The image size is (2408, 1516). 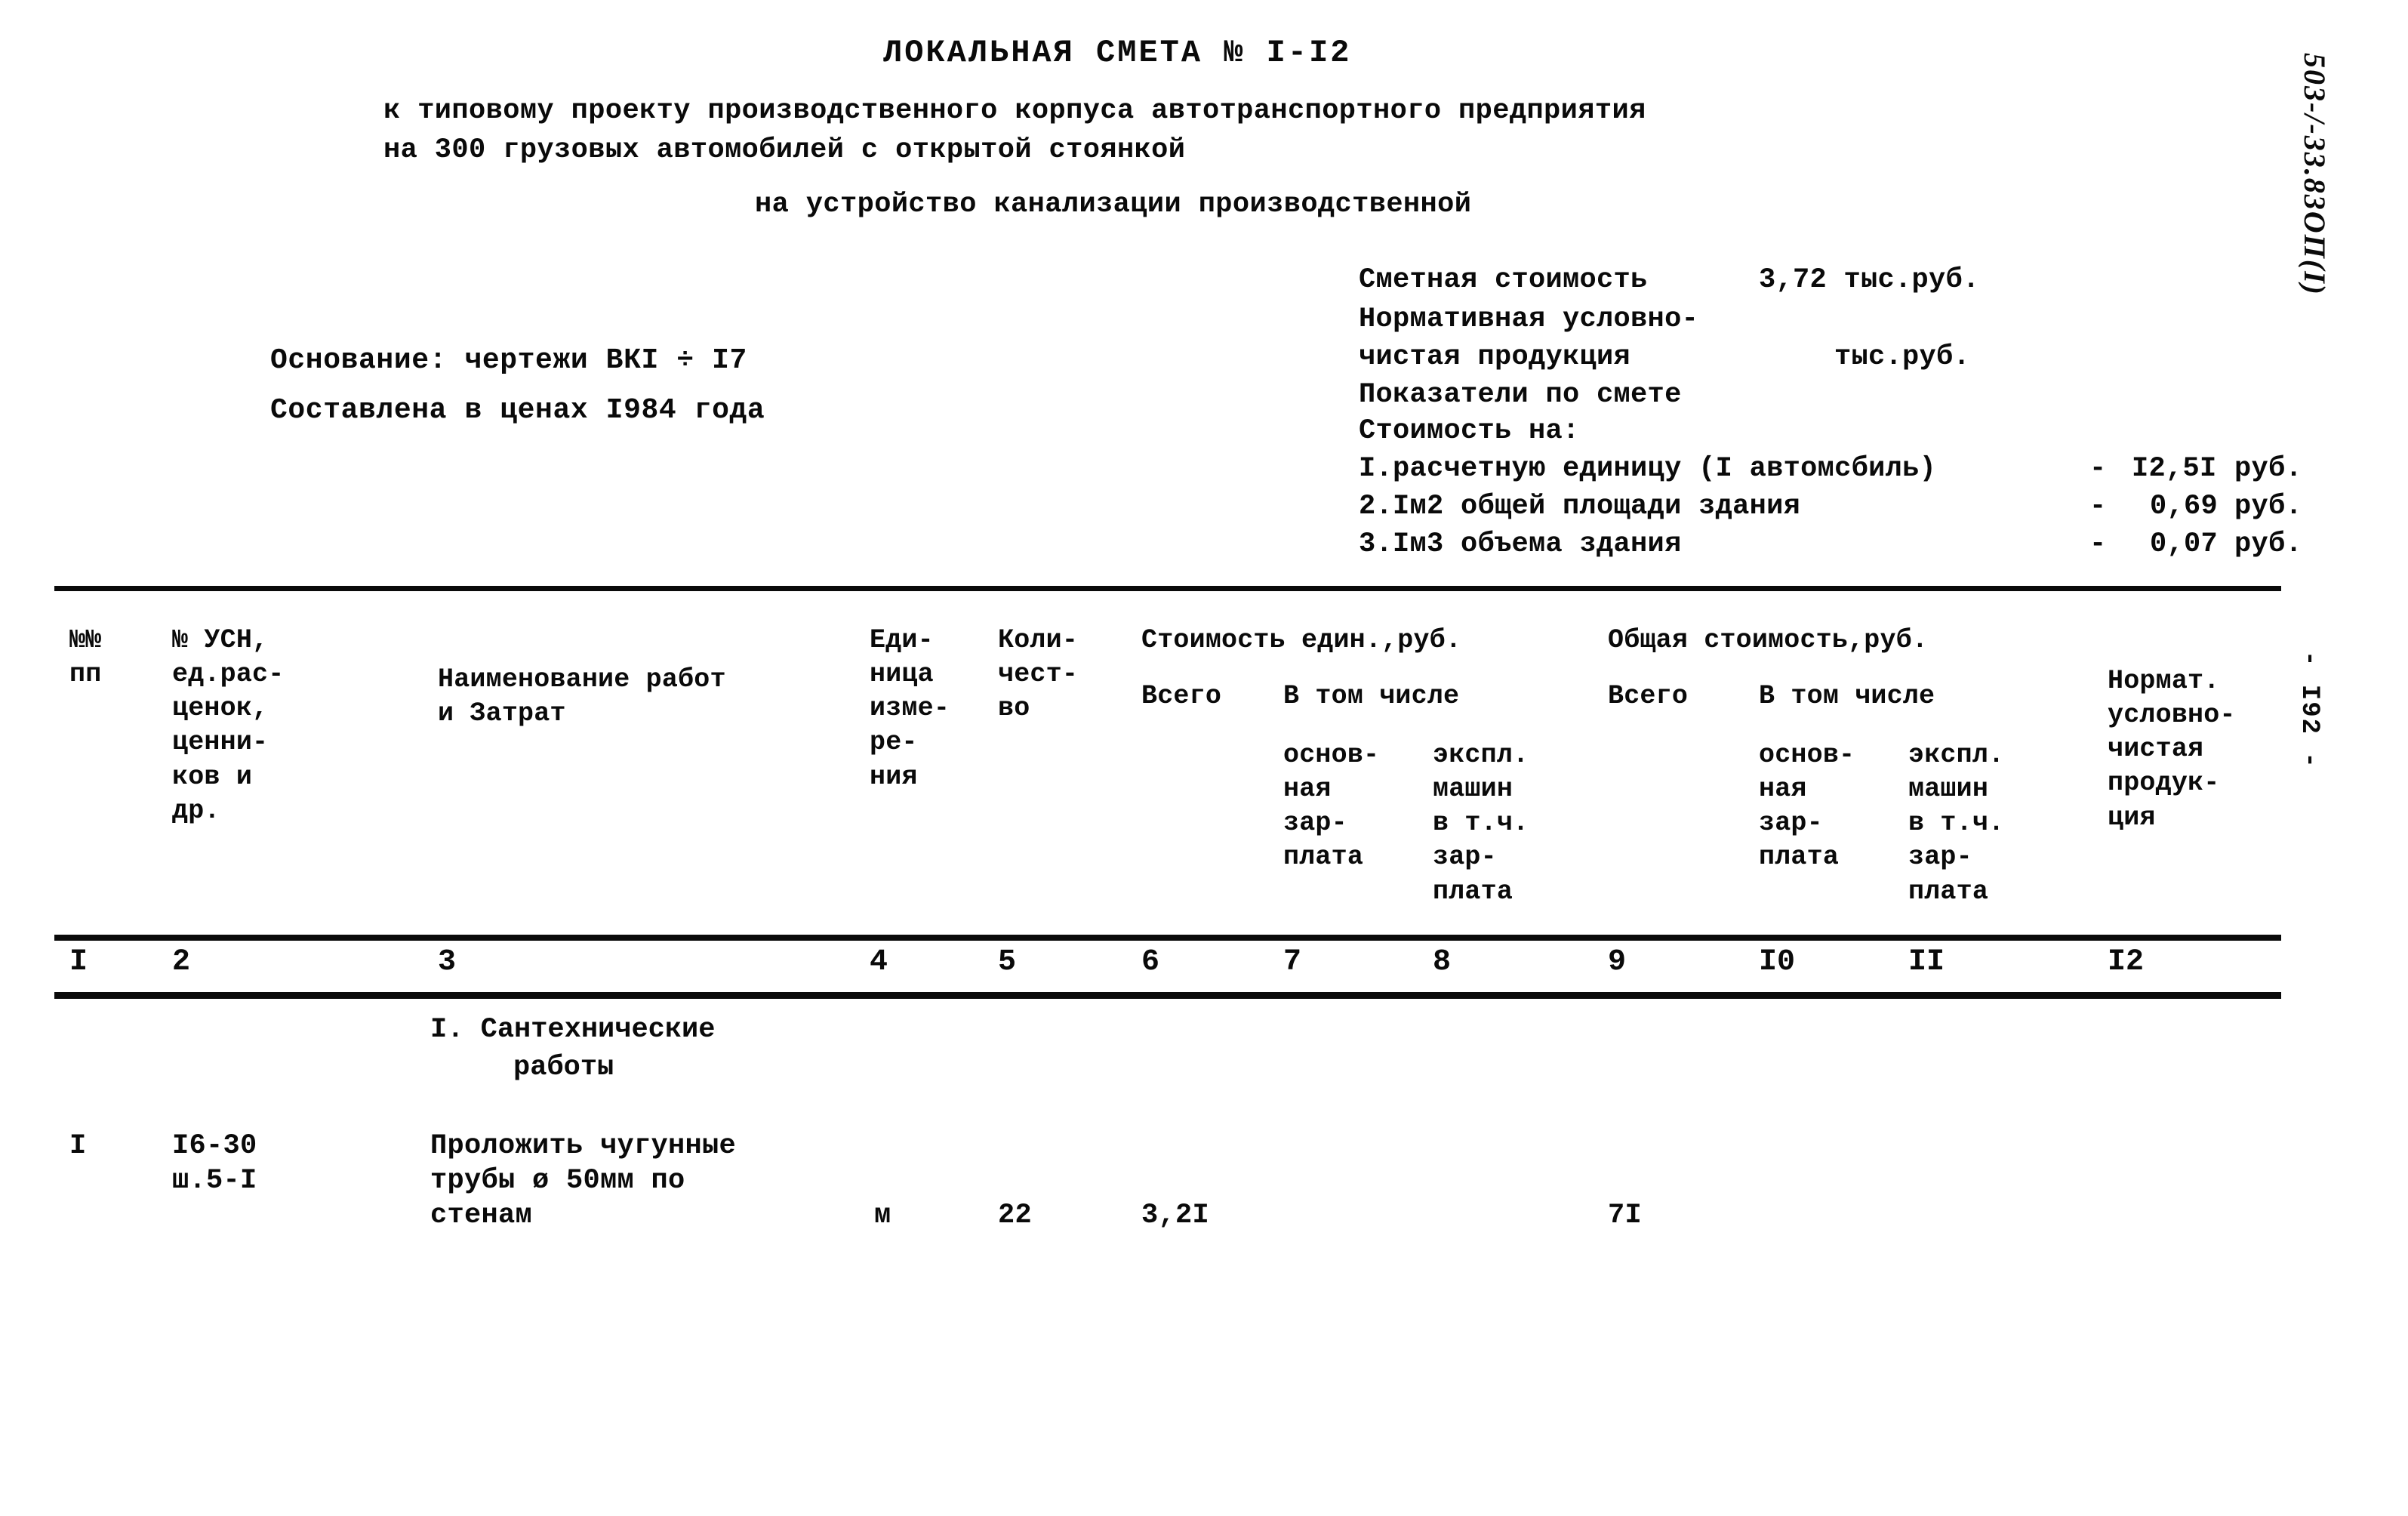 What do you see at coordinates (2268, 506) in the screenshot?
I see `indicator-units-2: руб.` at bounding box center [2268, 506].